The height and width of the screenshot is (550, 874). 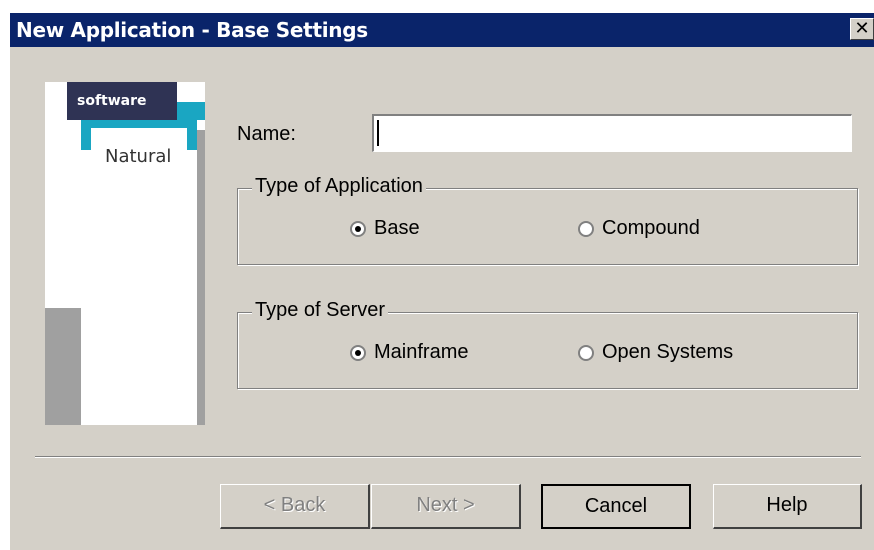 I want to click on close-icon: ✕, so click(x=862, y=28).